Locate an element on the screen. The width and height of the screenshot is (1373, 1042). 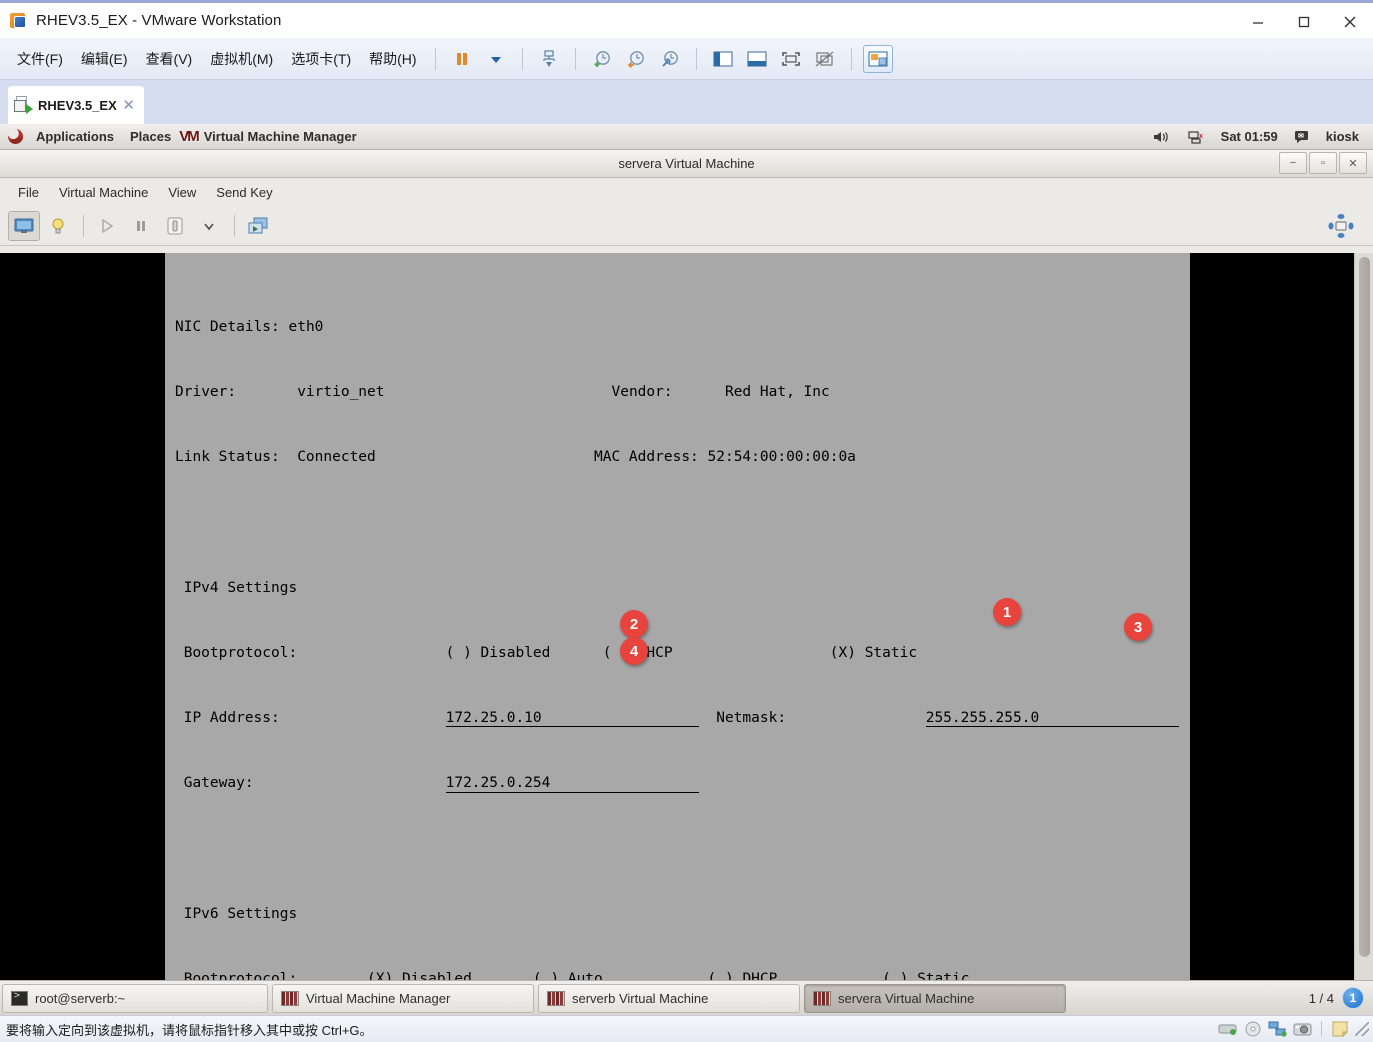
clock: Sat 01:59 is located at coordinates (1249, 137).